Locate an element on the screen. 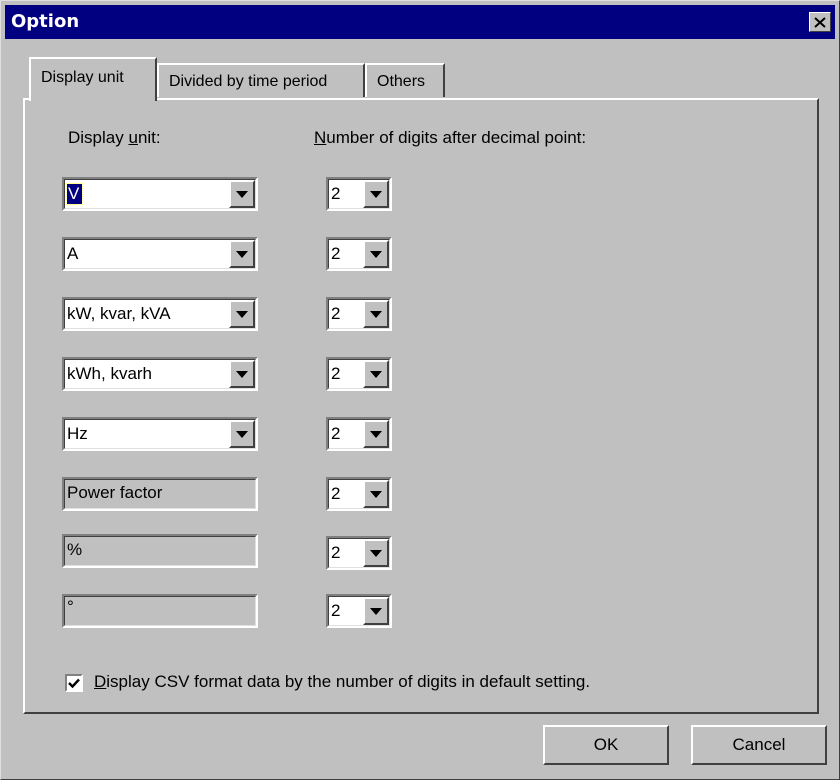 Image resolution: width=840 pixels, height=780 pixels. unit-select-energy: kWh, kvarh is located at coordinates (160, 374).